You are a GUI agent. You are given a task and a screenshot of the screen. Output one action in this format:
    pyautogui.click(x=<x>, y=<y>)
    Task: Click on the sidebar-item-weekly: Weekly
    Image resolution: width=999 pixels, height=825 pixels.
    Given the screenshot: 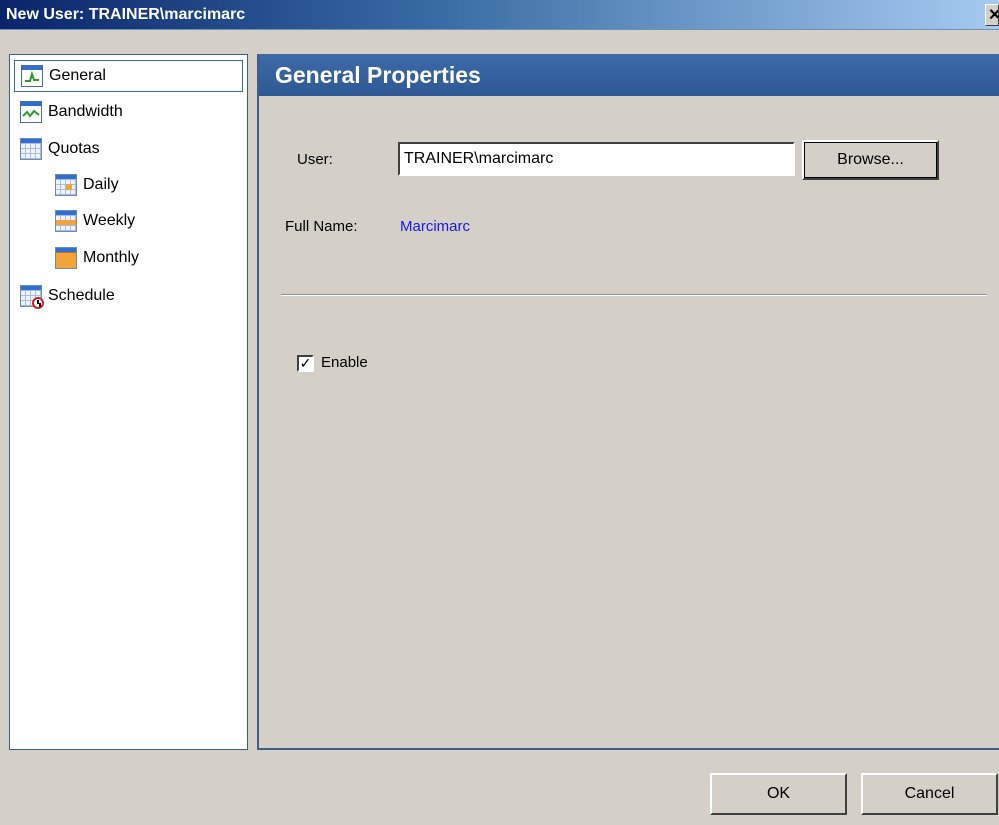 What is the action you would take?
    pyautogui.click(x=95, y=221)
    